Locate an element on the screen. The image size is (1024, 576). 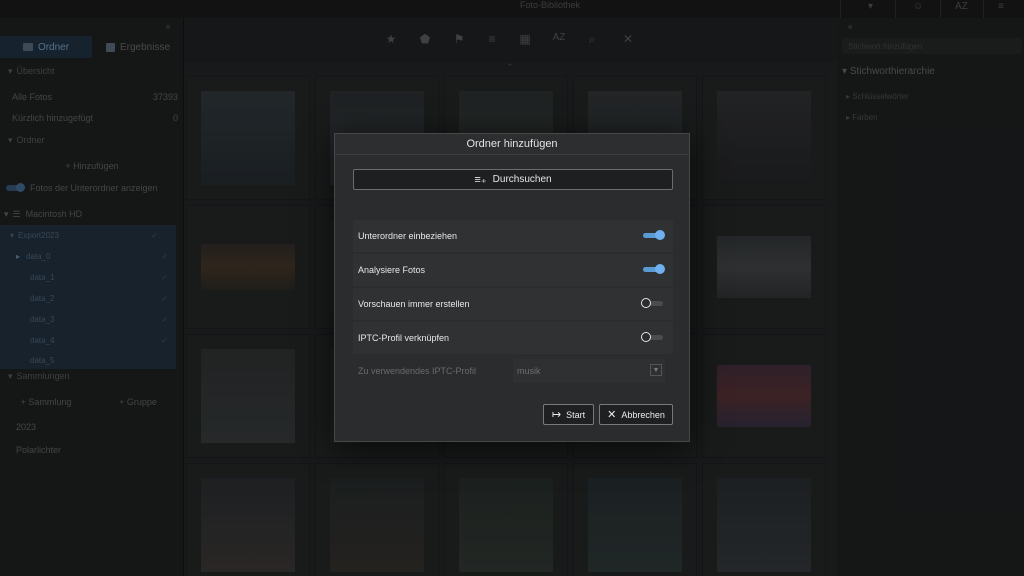
browse-label: Durchsuchen is located at coordinates (522, 179).